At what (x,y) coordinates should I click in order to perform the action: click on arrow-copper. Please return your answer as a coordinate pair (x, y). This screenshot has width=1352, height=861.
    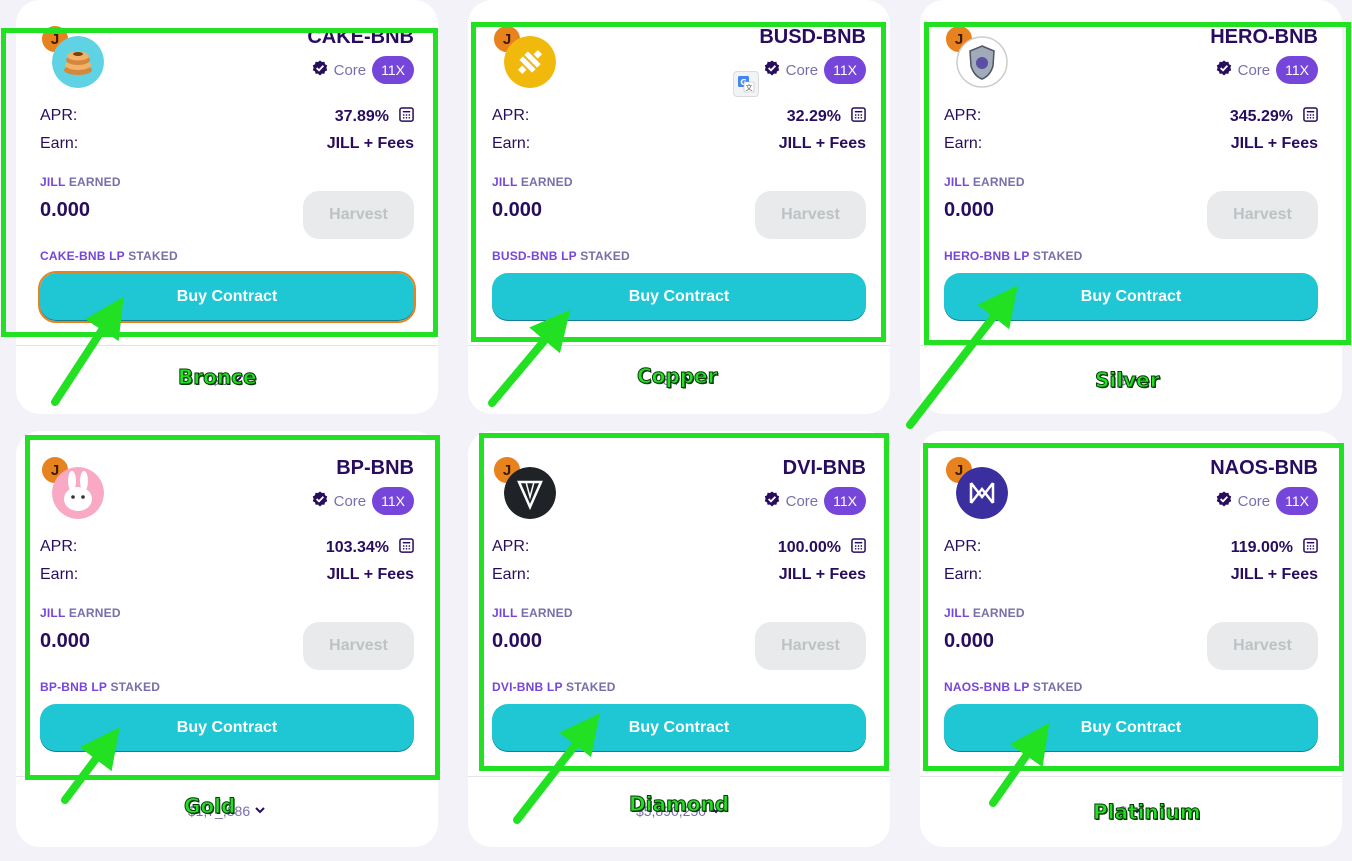
    Looking at the image, I should click on (529, 358).